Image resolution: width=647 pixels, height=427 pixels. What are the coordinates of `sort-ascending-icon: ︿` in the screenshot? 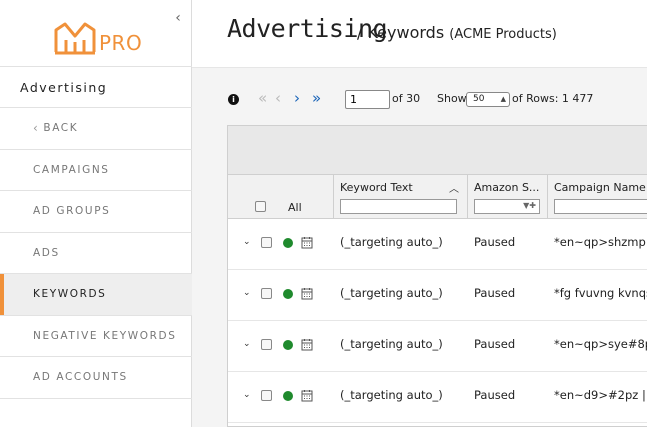 It's located at (454, 187).